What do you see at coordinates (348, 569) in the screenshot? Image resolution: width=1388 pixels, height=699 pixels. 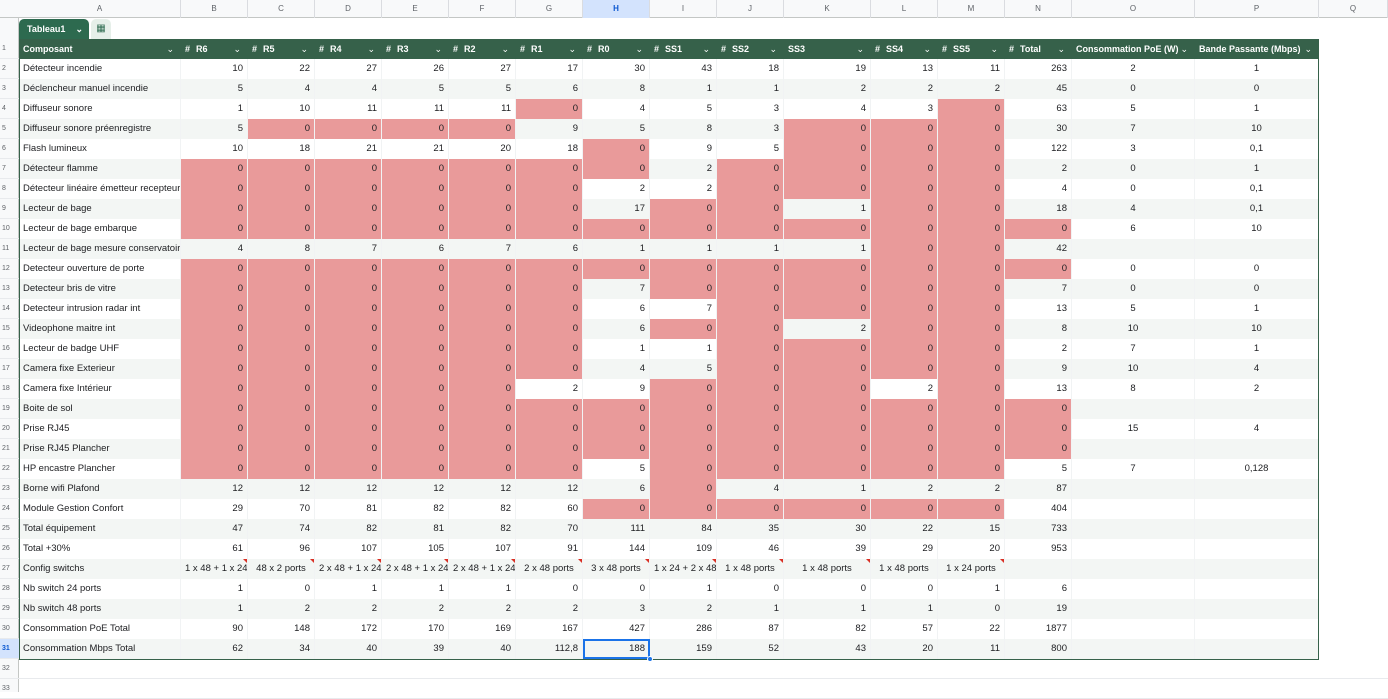 I see `data-cell: 2 x 48 + 1 x 24` at bounding box center [348, 569].